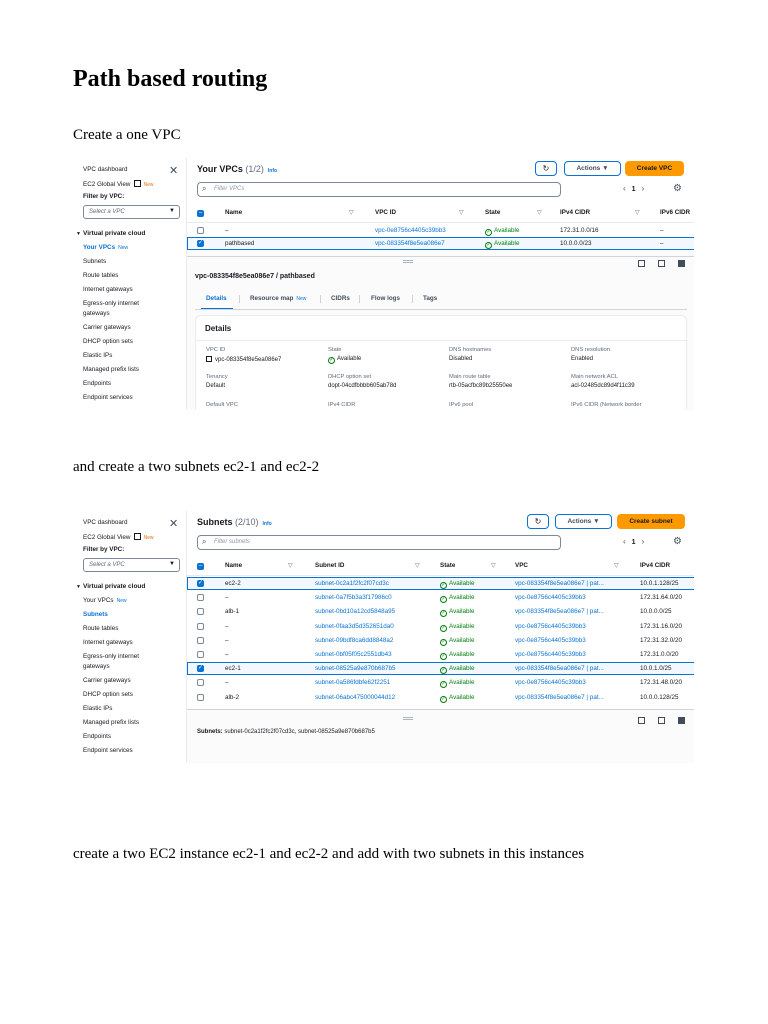 Image resolution: width=768 pixels, height=1024 pixels. Describe the element at coordinates (468, 565) in the screenshot. I see `column-header: State ▽` at that location.